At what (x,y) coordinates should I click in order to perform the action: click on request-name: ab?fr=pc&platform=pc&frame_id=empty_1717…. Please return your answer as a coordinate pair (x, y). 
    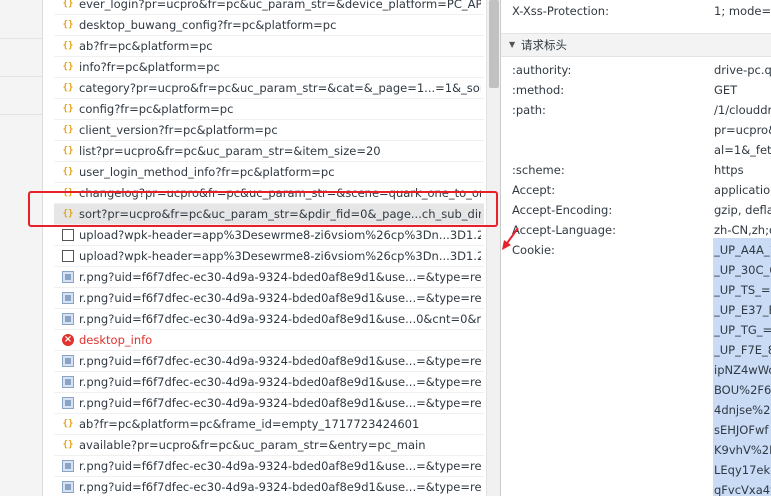
    Looking at the image, I should click on (249, 424).